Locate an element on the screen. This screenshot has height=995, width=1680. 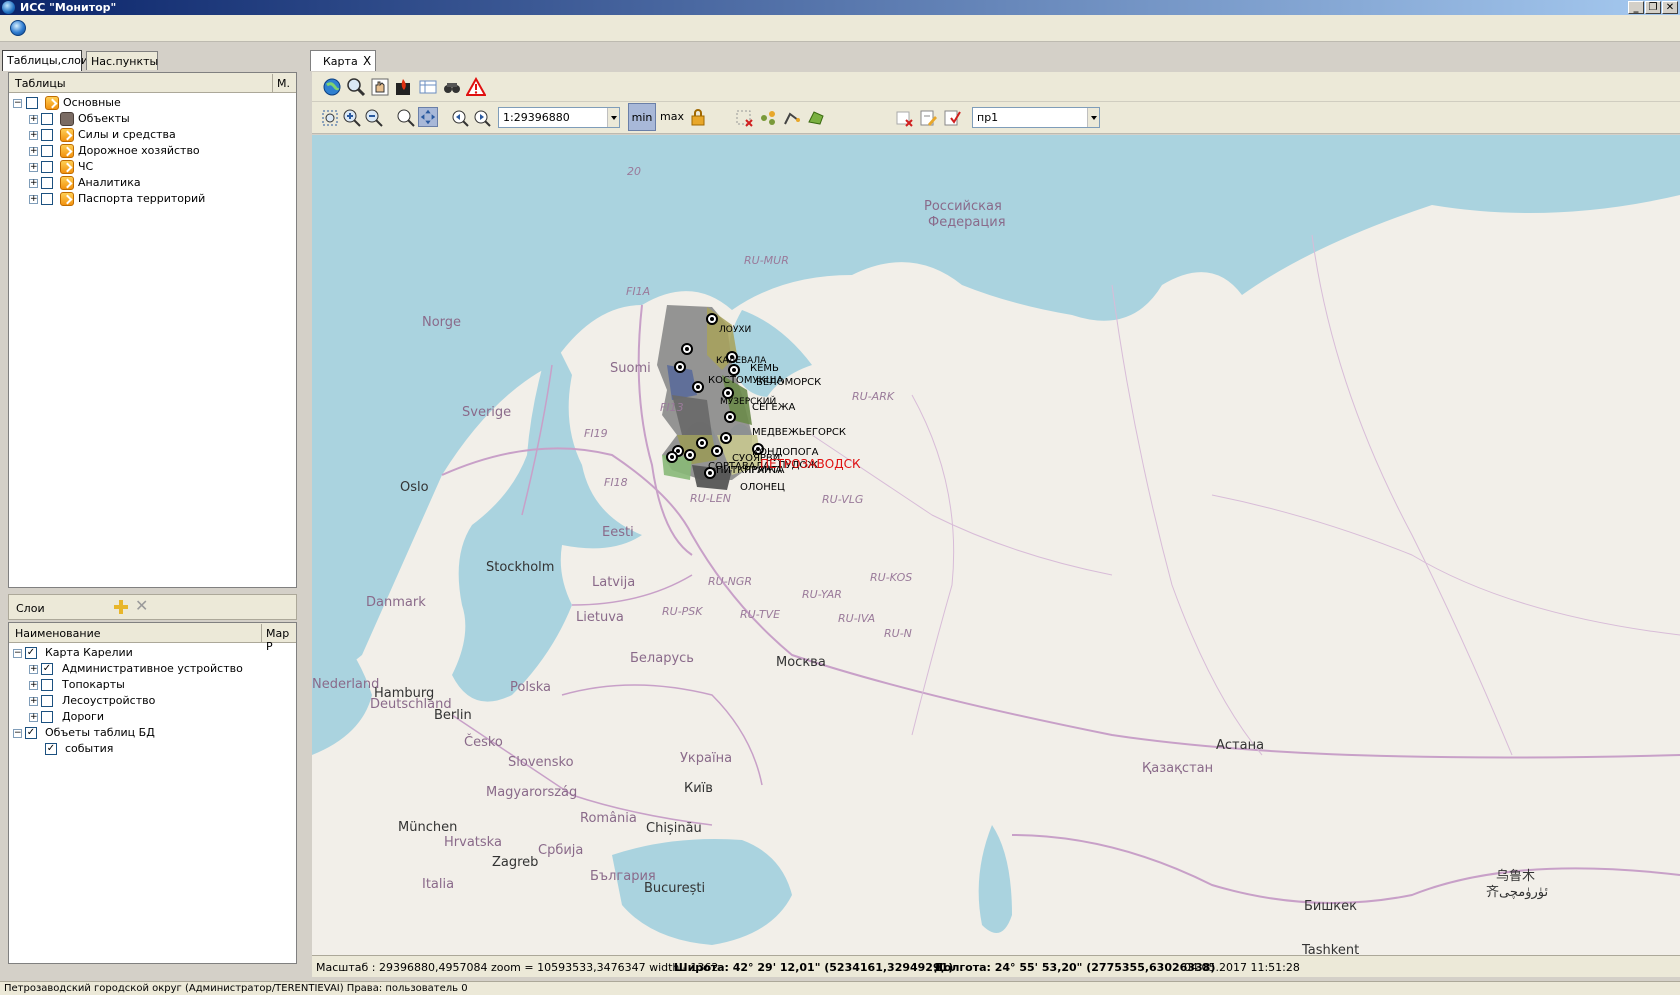
next-extent-icon is located at coordinates (482, 118).